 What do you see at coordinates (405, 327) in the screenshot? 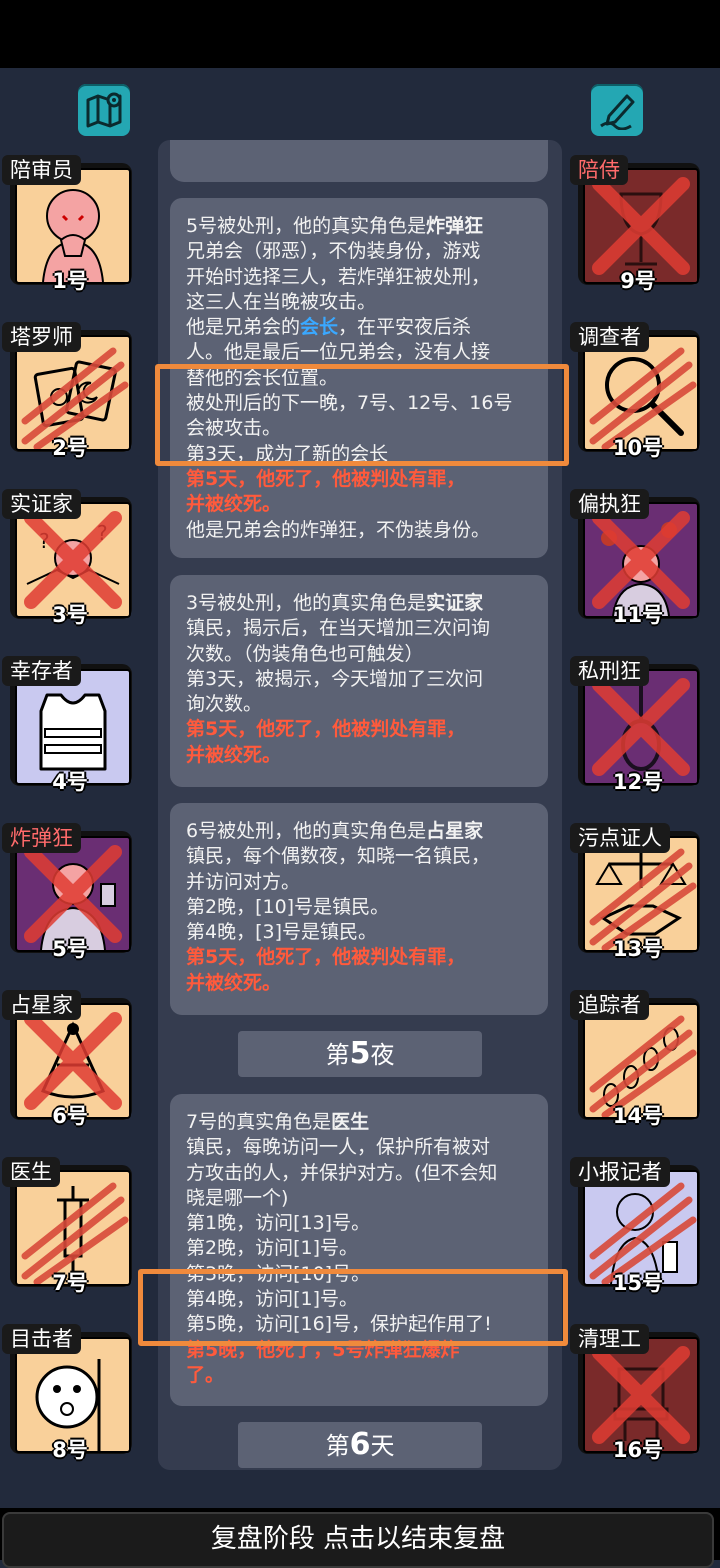
I see `entry-text: ，在平安夜后杀` at bounding box center [405, 327].